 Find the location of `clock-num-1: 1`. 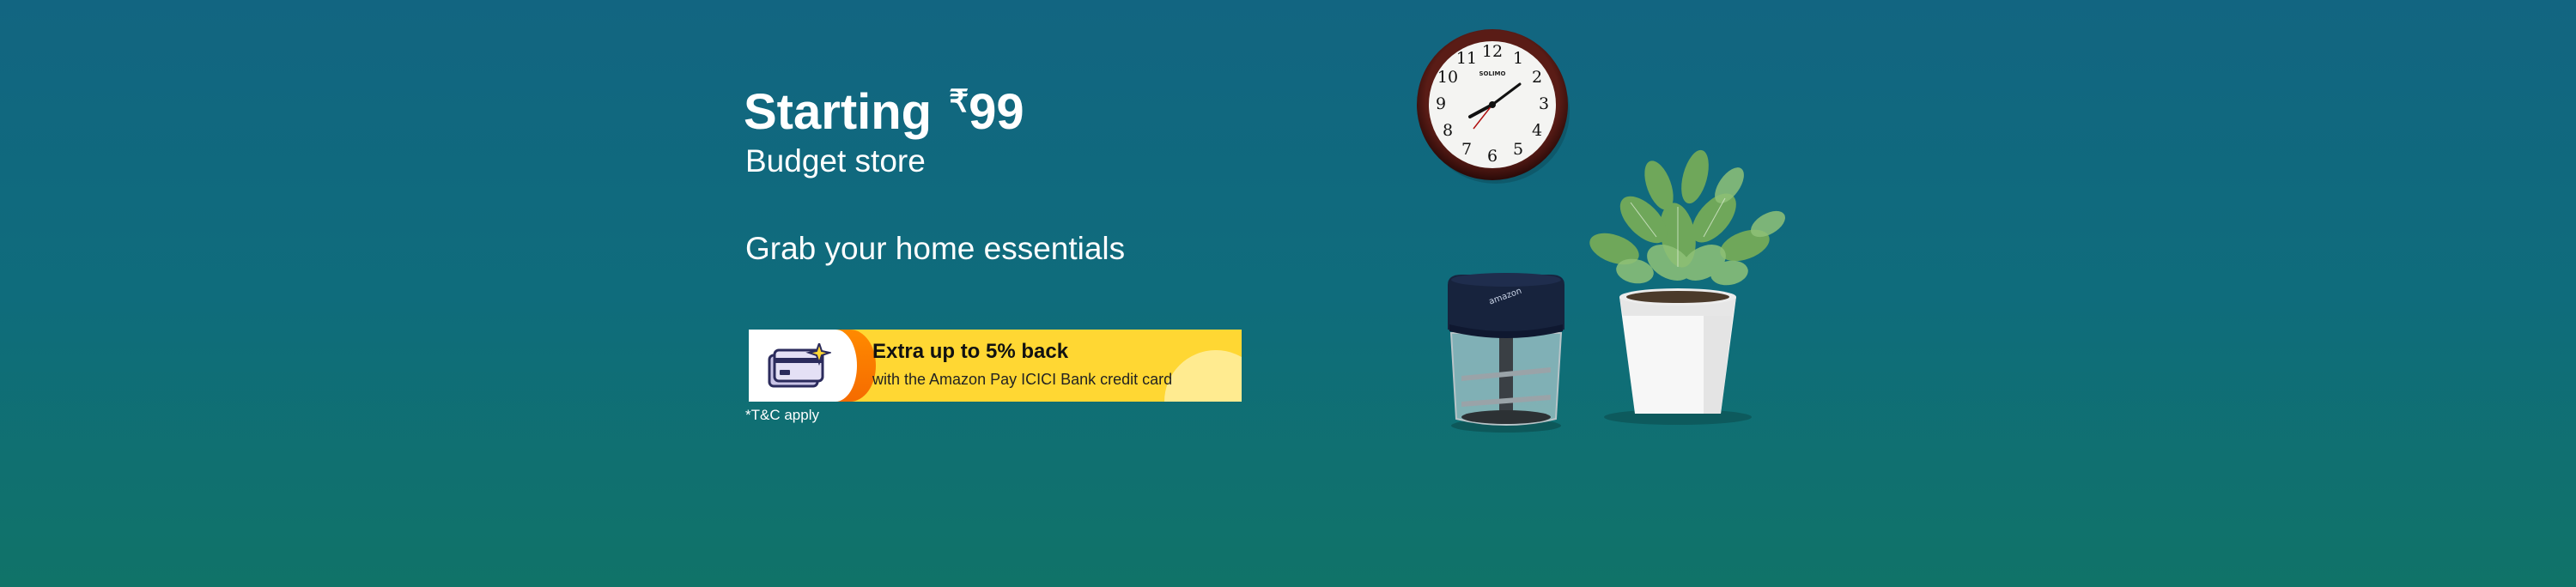

clock-num-1: 1 is located at coordinates (1518, 58).